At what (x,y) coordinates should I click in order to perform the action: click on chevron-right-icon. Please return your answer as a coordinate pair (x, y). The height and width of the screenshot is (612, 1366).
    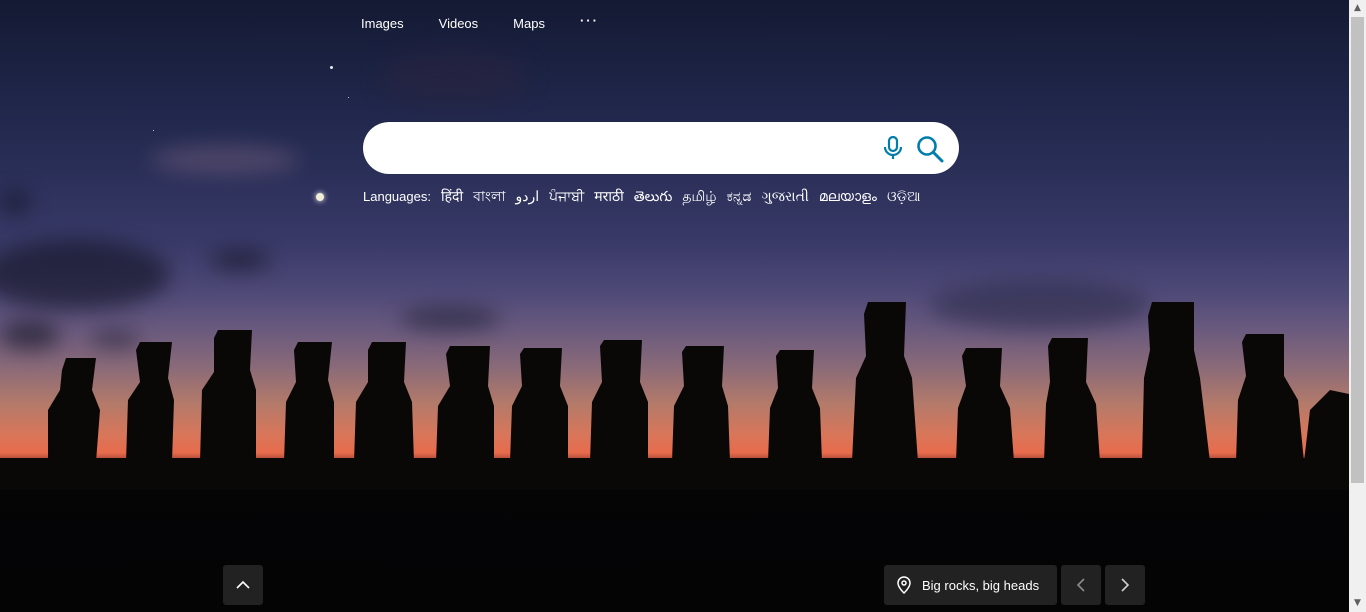
    Looking at the image, I should click on (1125, 585).